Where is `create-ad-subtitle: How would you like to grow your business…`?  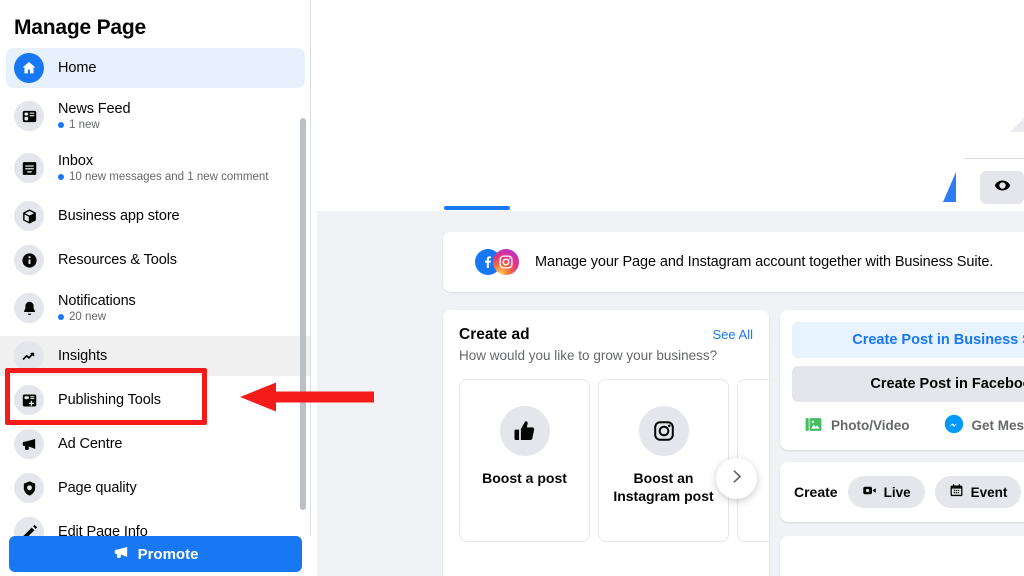
create-ad-subtitle: How would you like to grow your business… is located at coordinates (588, 355).